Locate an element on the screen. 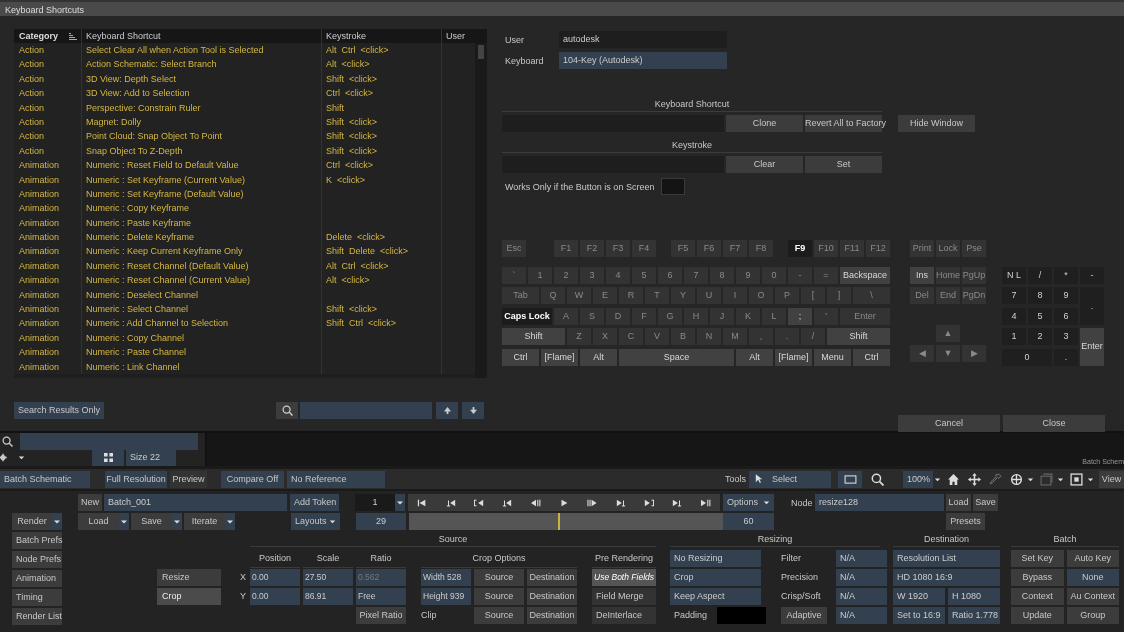 Image resolution: width=1124 pixels, height=632 pixels. keyboard-key: F is located at coordinates (644, 316).